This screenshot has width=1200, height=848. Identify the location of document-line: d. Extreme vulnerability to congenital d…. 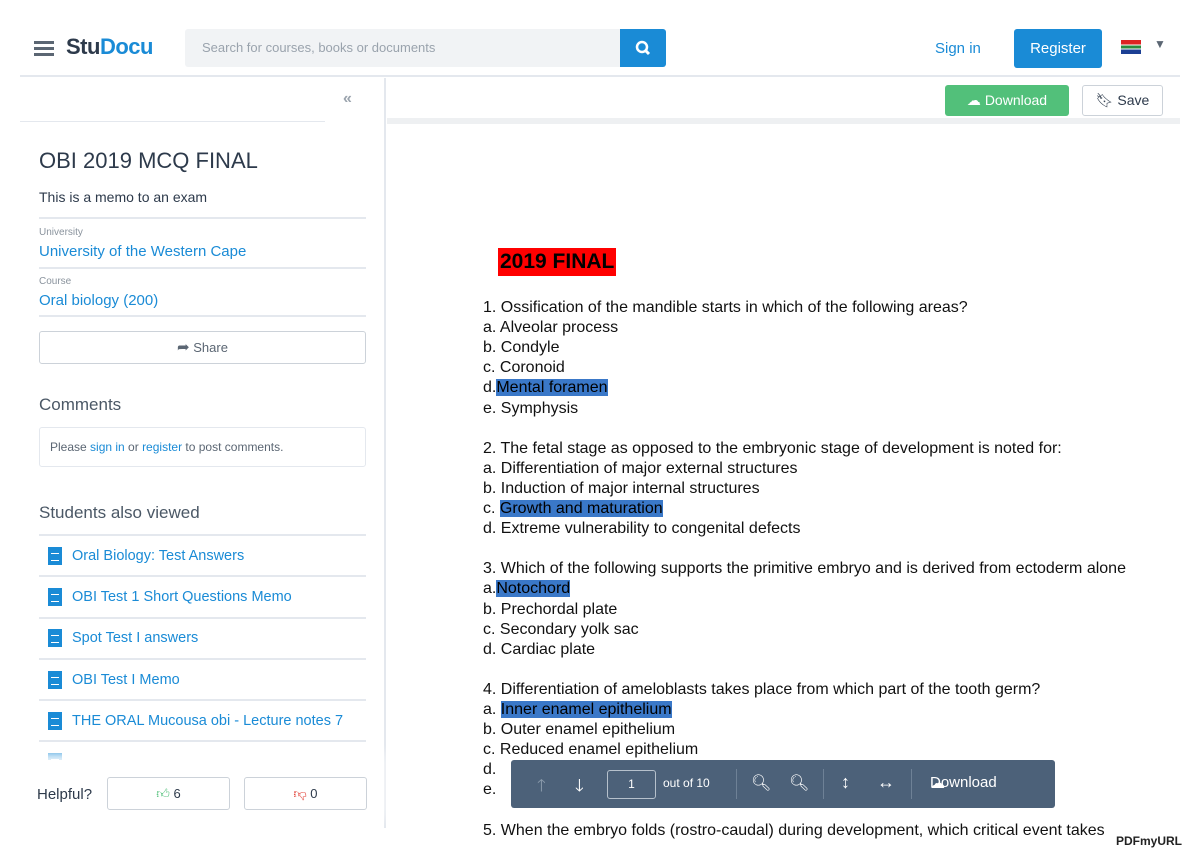
(642, 529).